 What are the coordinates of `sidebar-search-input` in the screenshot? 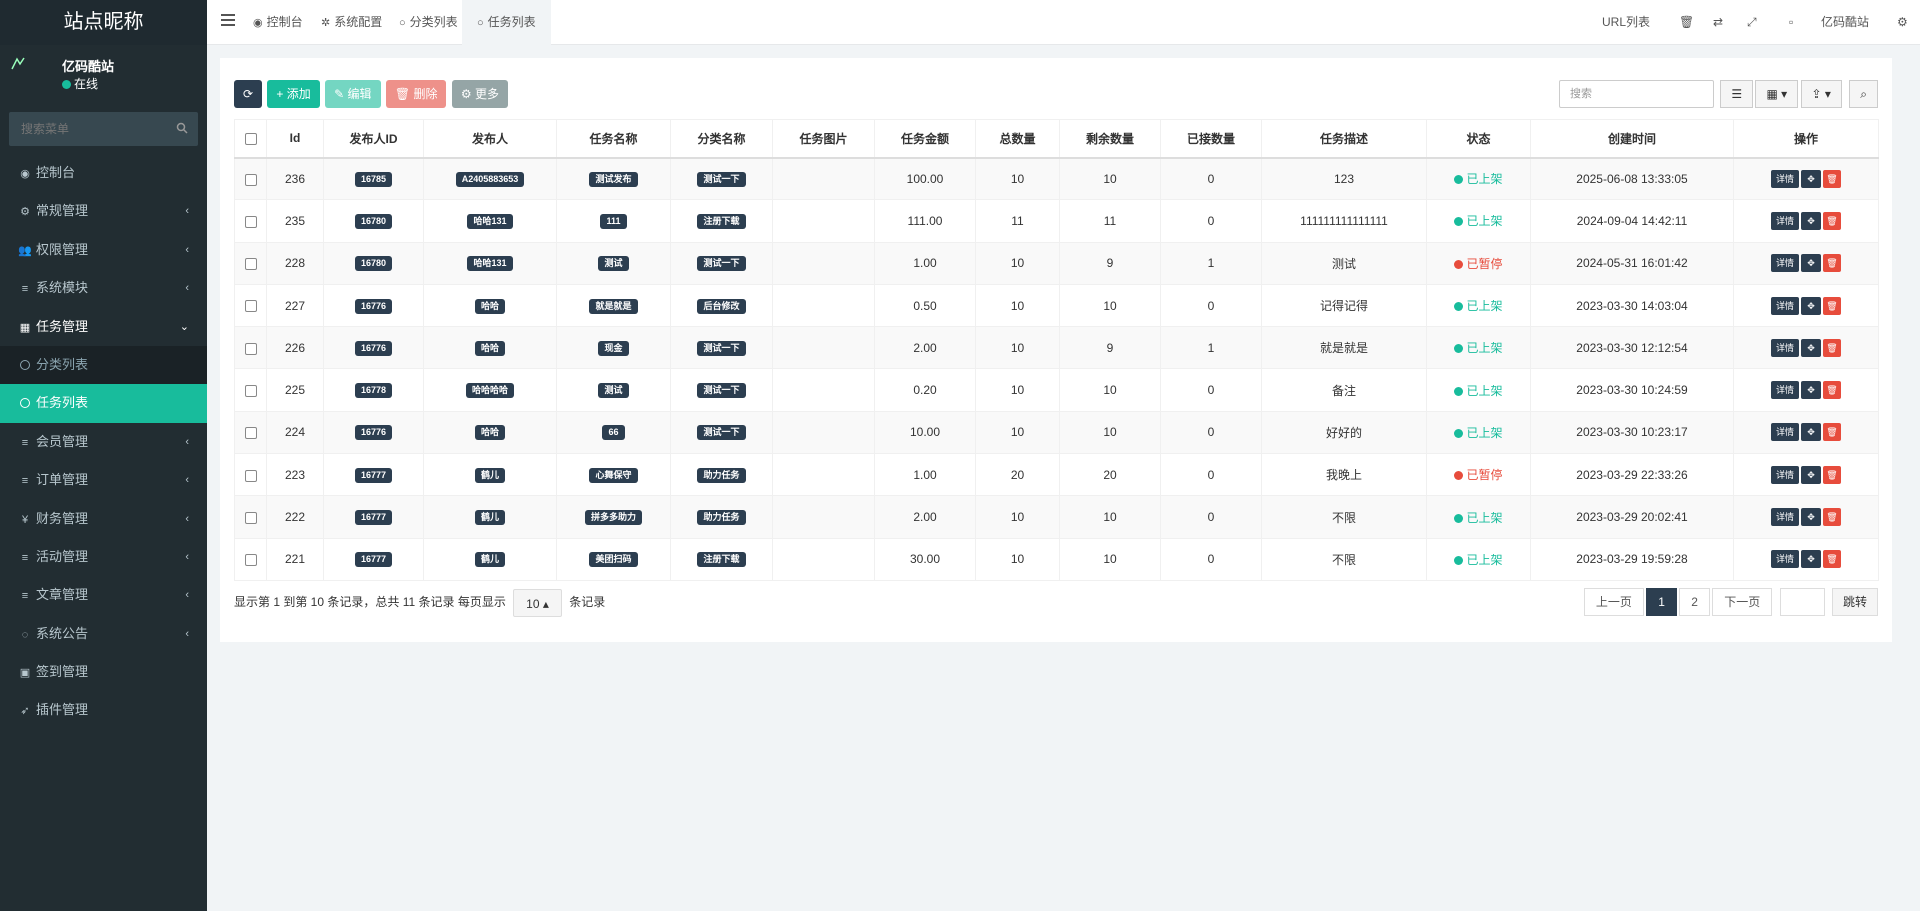 It's located at (103, 129).